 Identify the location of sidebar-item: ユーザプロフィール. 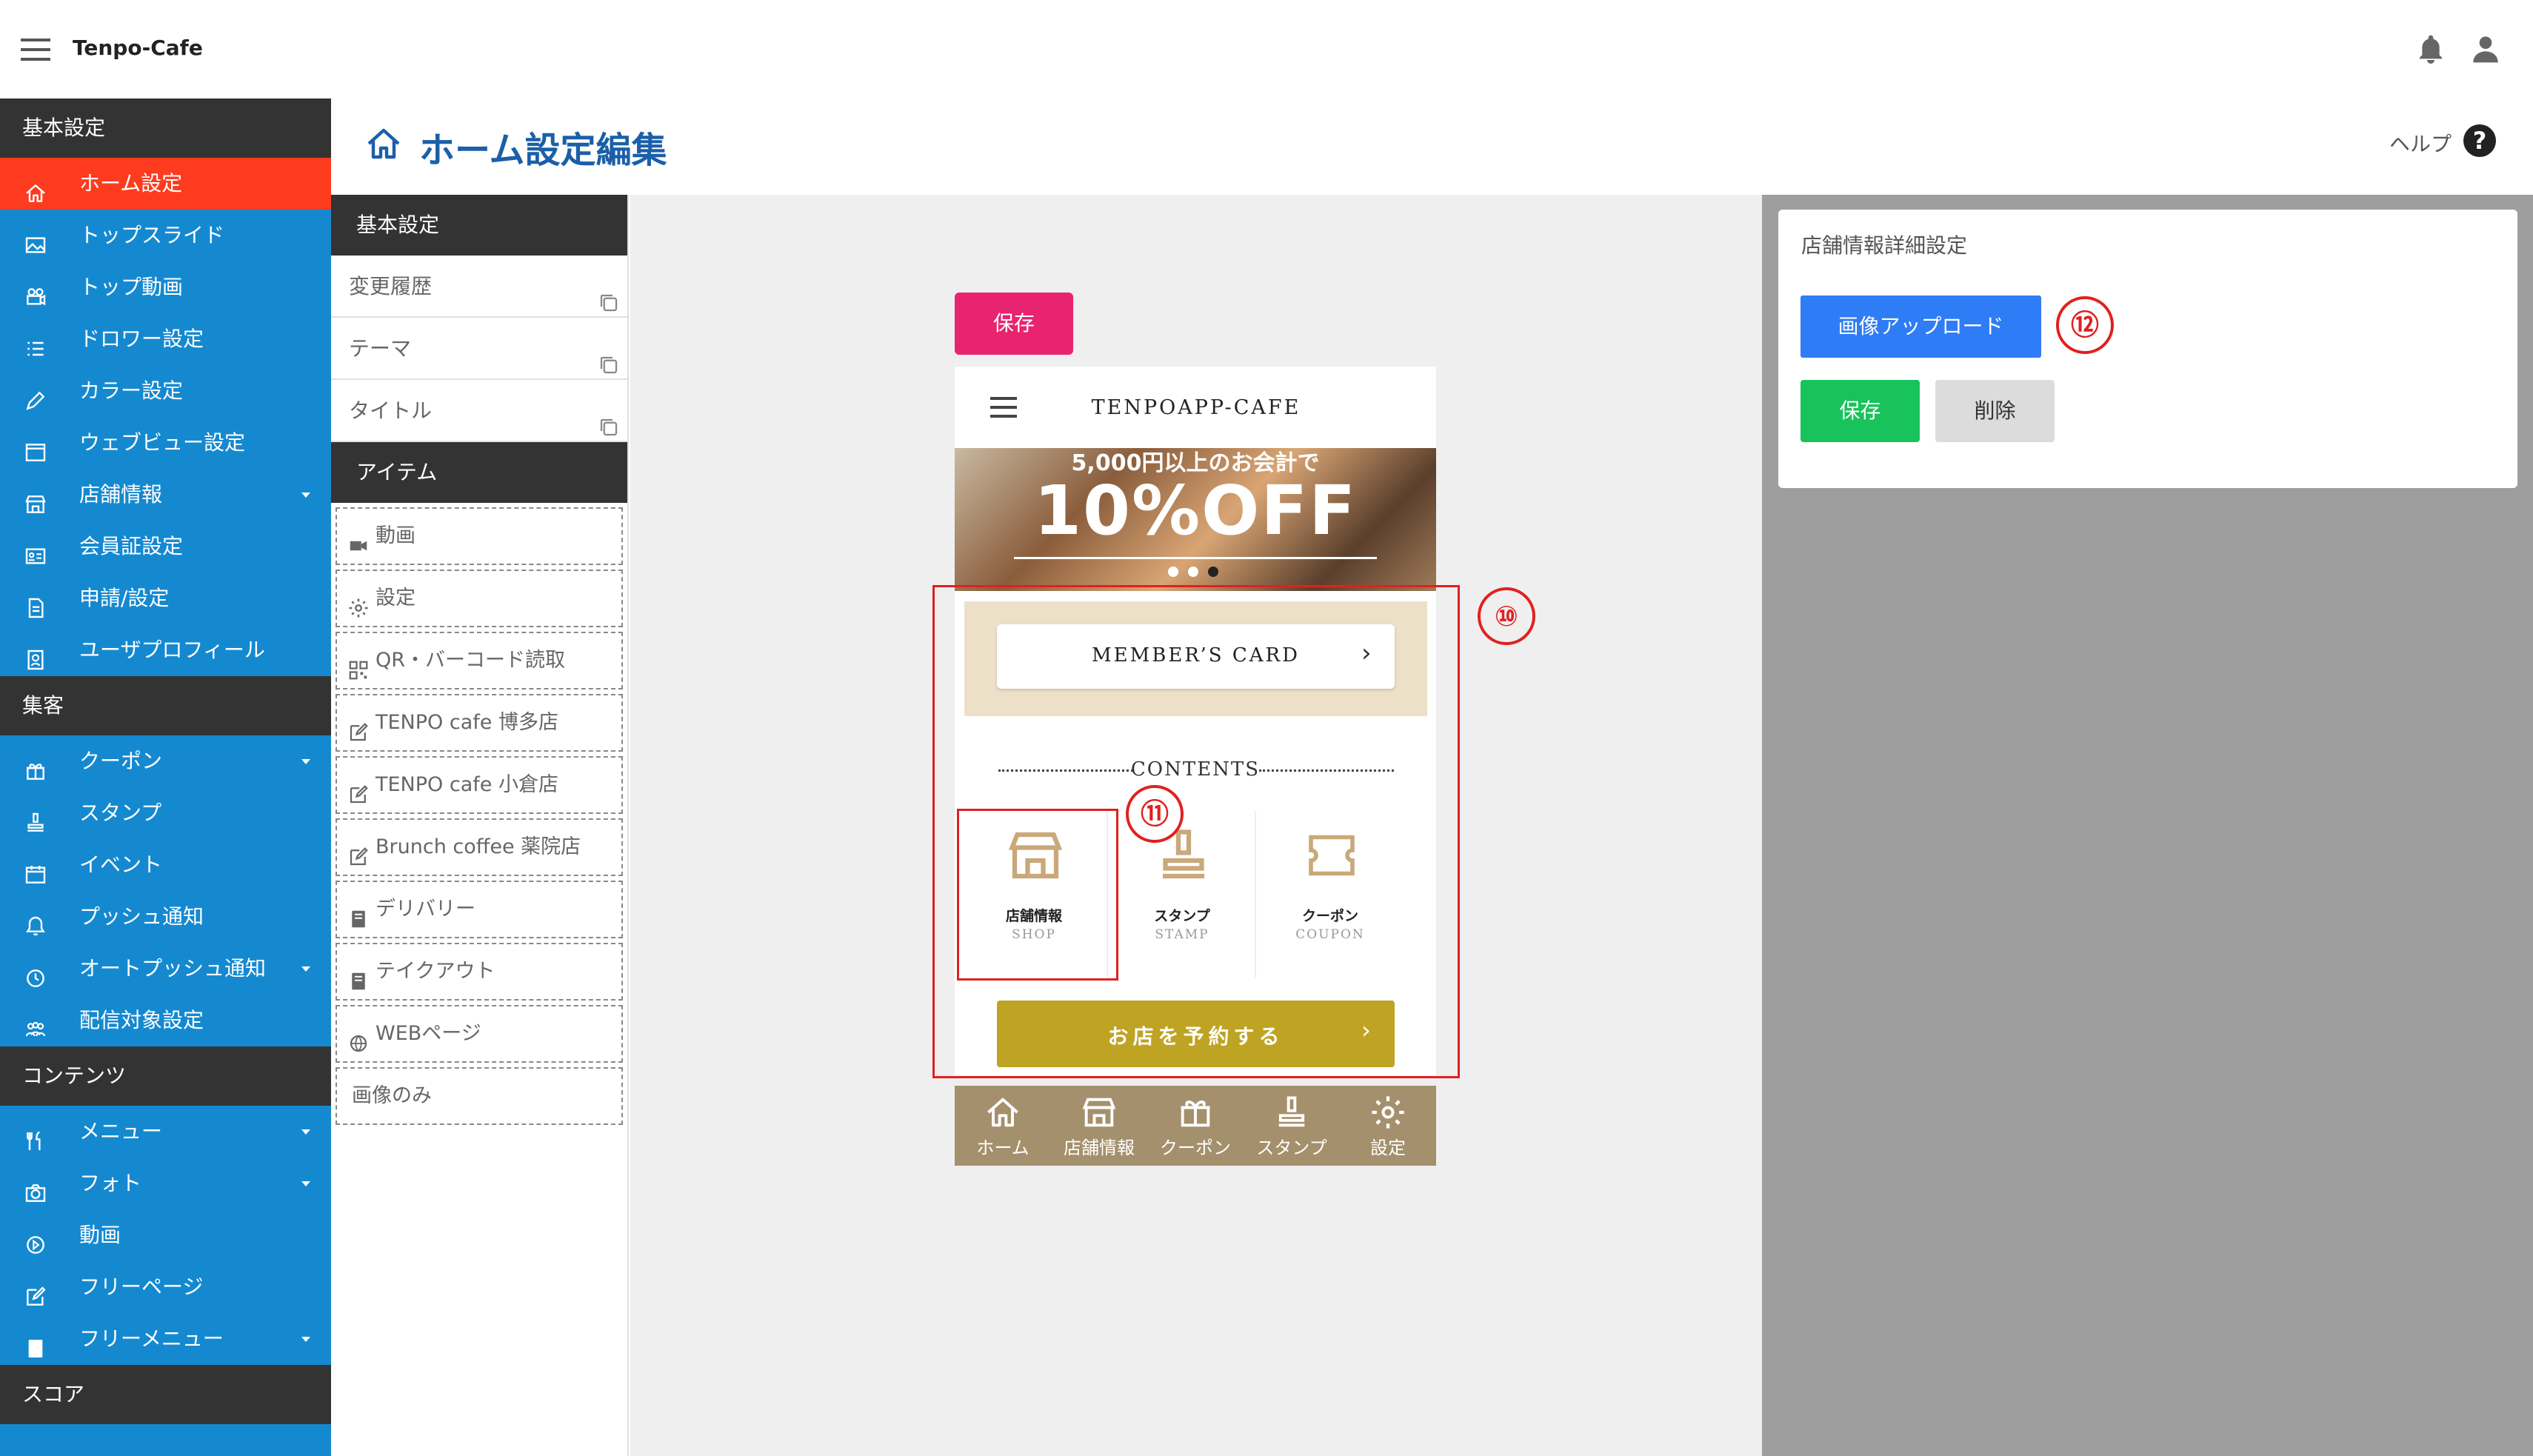
(165, 650).